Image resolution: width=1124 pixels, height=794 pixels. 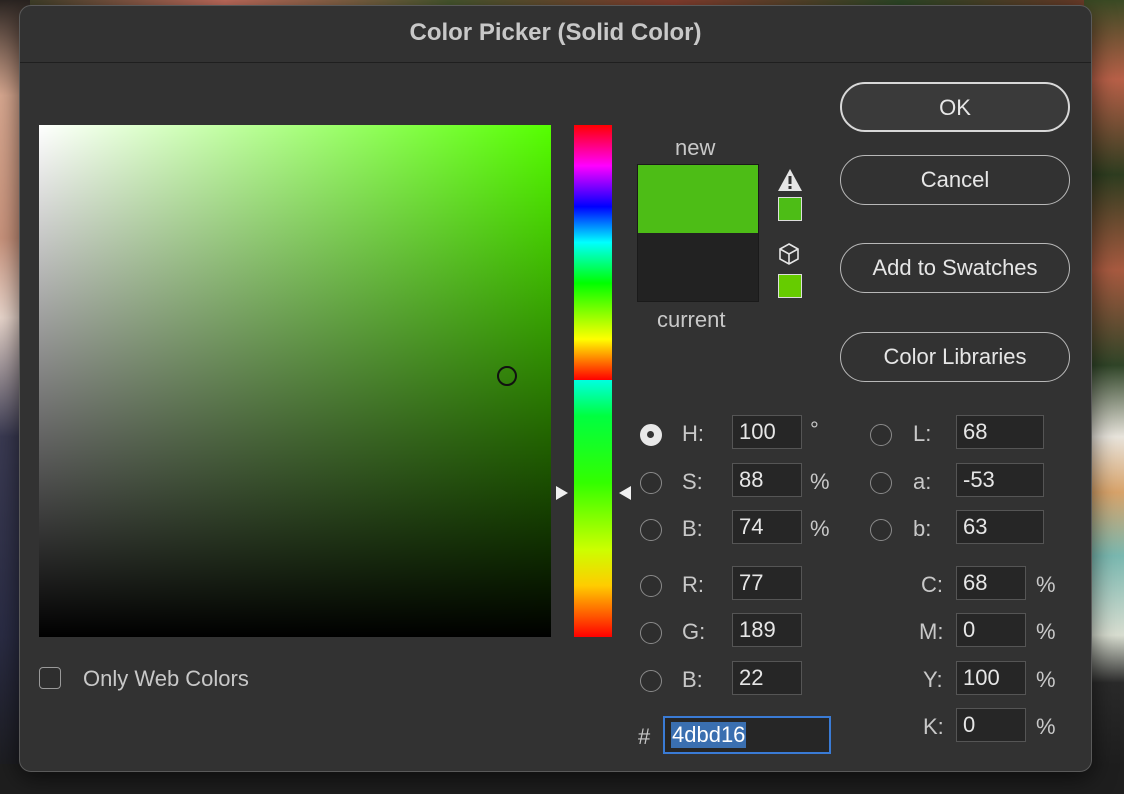 I want to click on cancel-button: Cancel, so click(x=955, y=180).